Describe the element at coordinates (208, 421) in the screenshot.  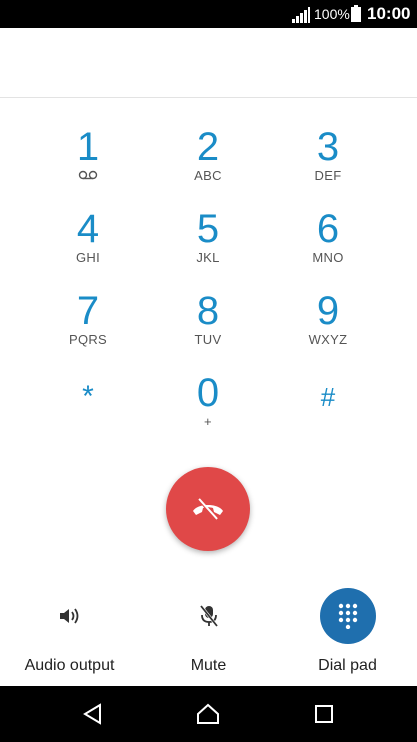
I see `key-letters: +` at that location.